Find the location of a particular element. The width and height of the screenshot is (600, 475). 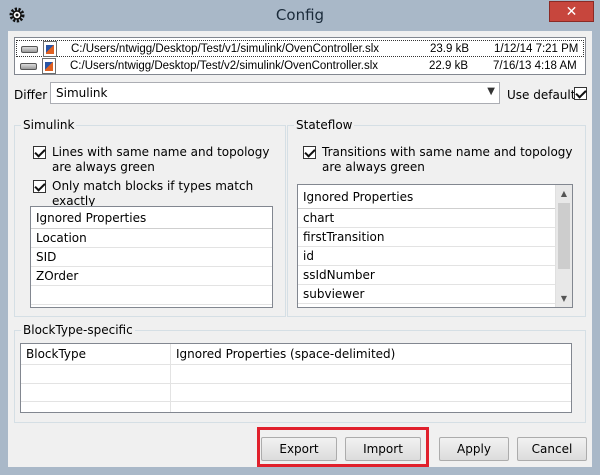

differ-value: Simulink is located at coordinates (82, 93).